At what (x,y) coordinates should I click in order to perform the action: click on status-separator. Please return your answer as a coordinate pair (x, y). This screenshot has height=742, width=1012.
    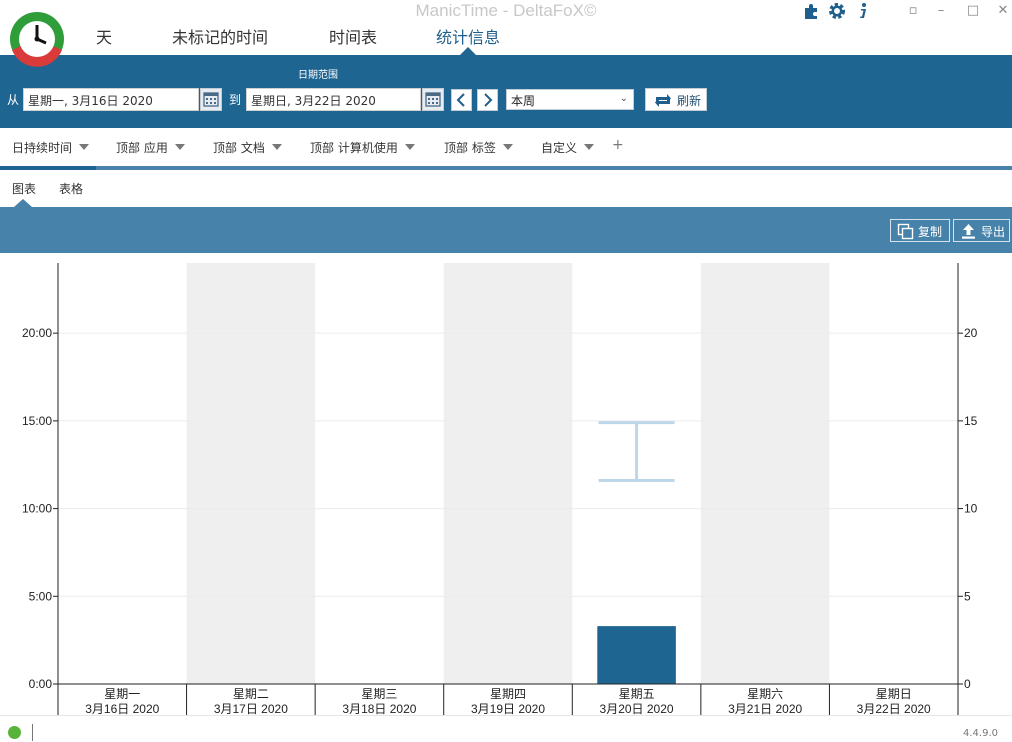
    Looking at the image, I should click on (32, 732).